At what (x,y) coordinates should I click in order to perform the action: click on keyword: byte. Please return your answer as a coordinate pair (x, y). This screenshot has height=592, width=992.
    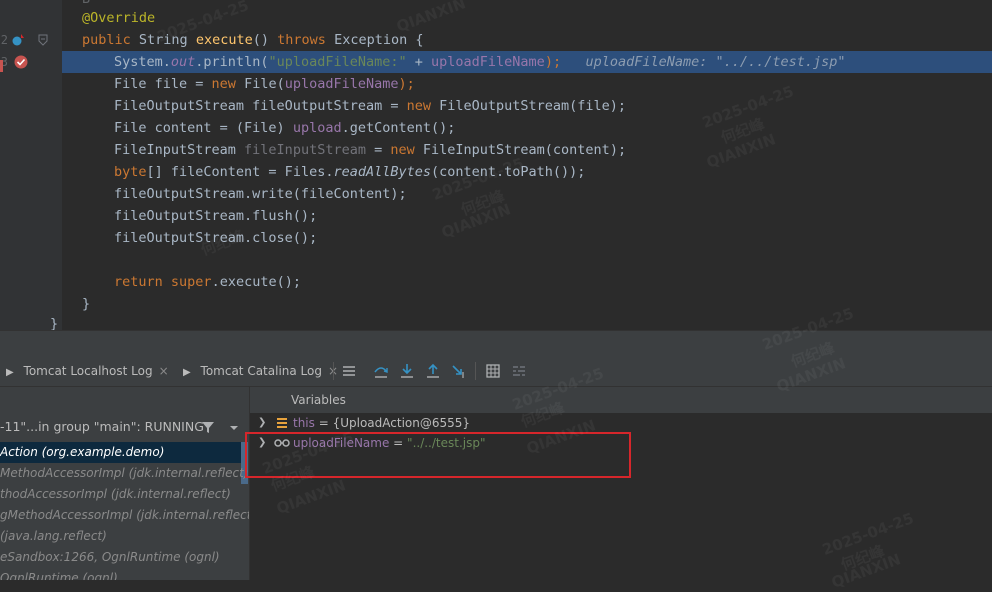
    Looking at the image, I should click on (130, 172).